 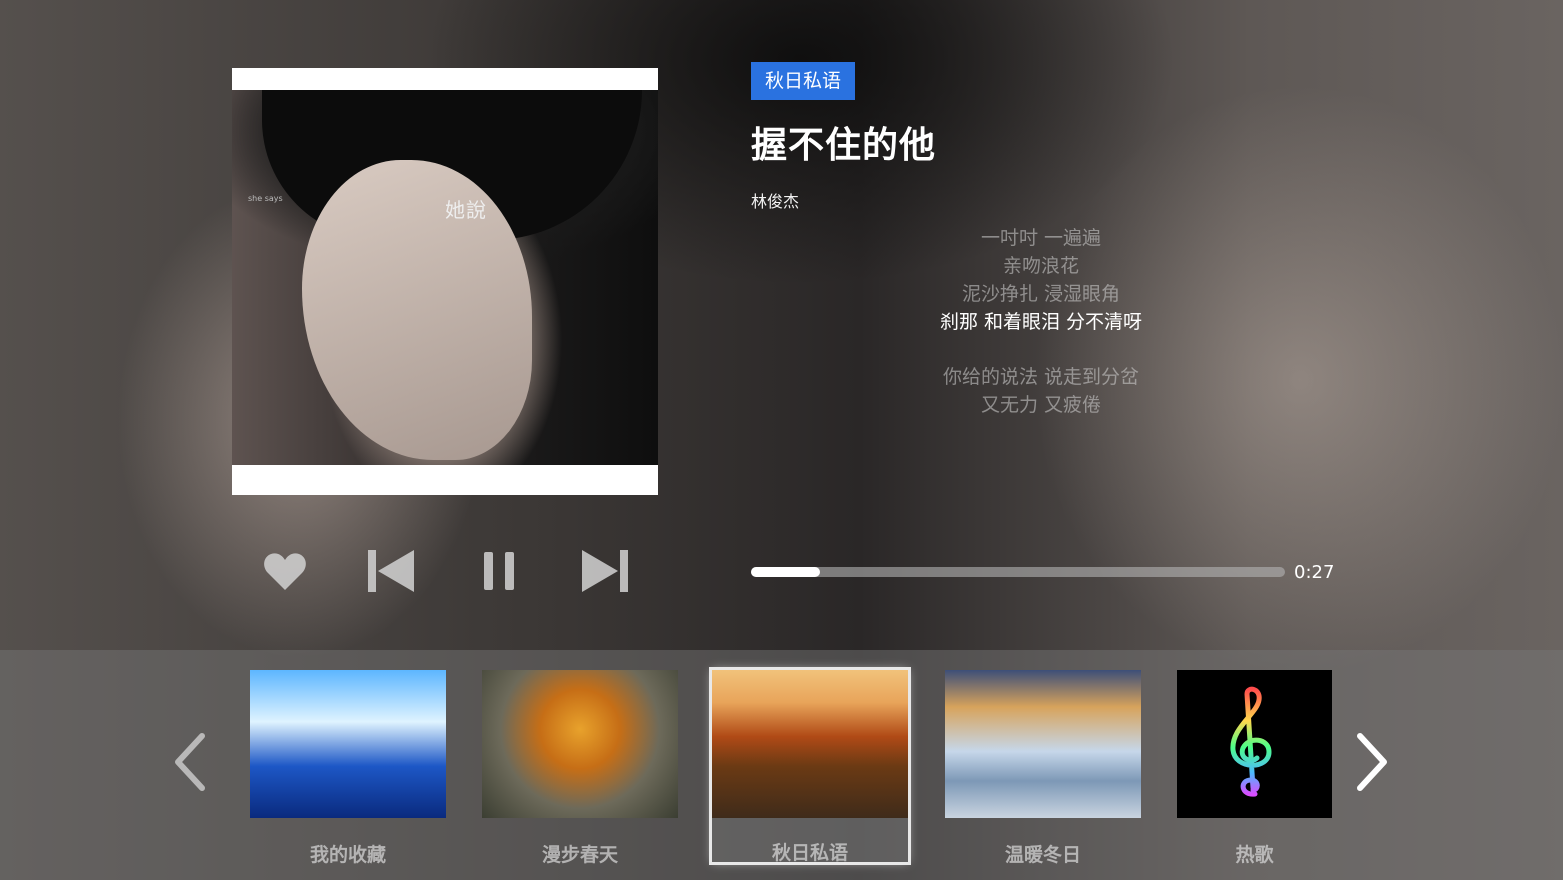 I want to click on lyric-line: 你给的说法 说走到分岔, so click(x=1041, y=377).